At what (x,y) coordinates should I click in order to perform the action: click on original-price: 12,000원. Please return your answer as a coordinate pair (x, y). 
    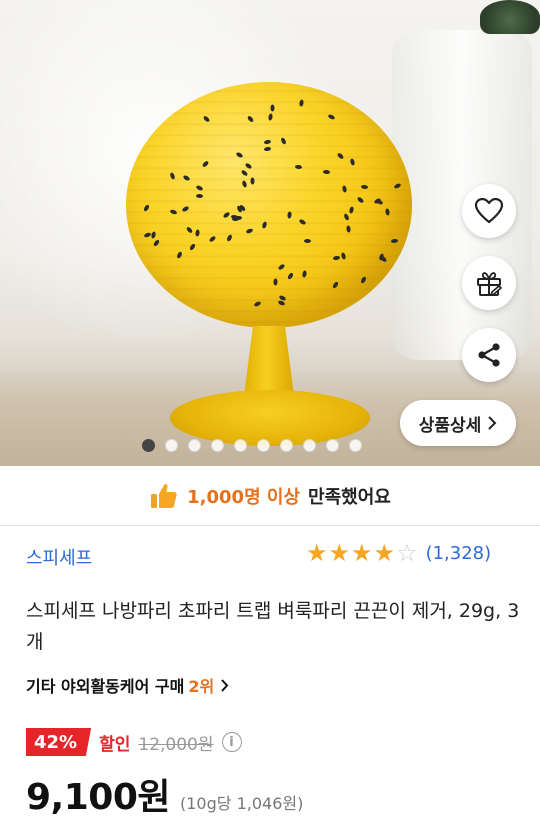
    Looking at the image, I should click on (176, 744).